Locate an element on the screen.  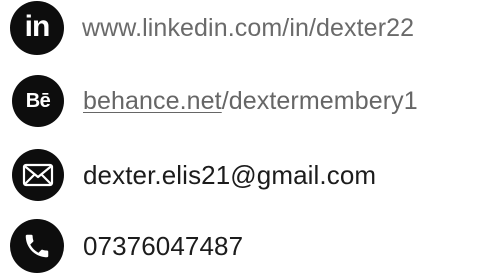
behance-url: behance.net/dextermembery1 is located at coordinates (250, 100).